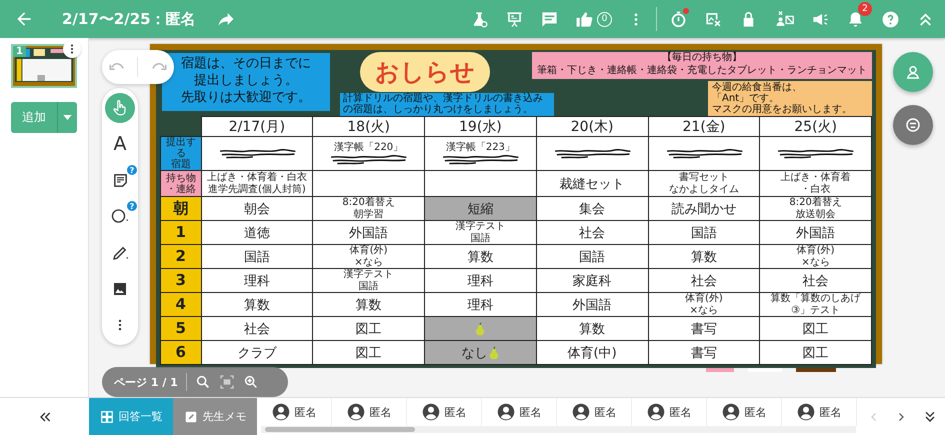 This screenshot has width=945, height=435. What do you see at coordinates (257, 183) in the screenshot?
I see `table-cell: 上ばき・体育着・白衣 進学先調査(個人封筒)` at bounding box center [257, 183].